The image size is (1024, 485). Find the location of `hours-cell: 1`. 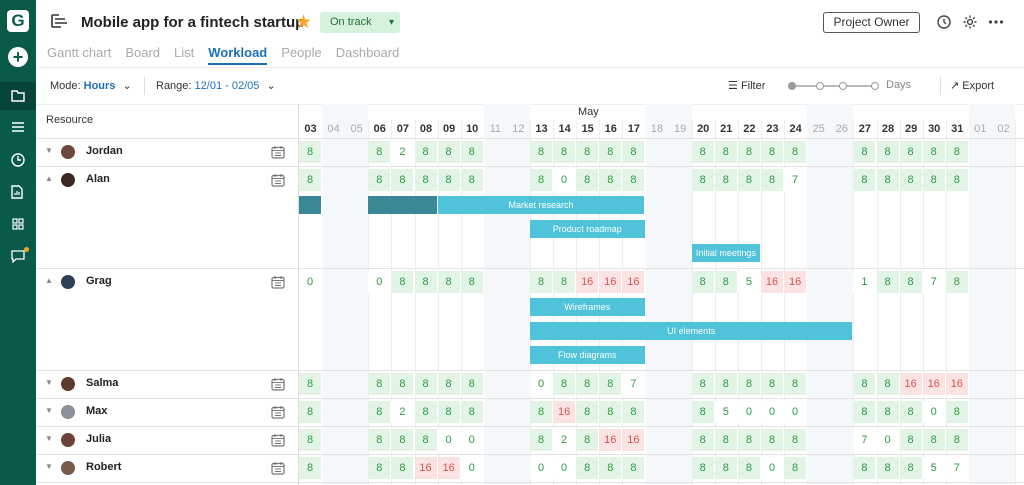

hours-cell: 1 is located at coordinates (864, 282).